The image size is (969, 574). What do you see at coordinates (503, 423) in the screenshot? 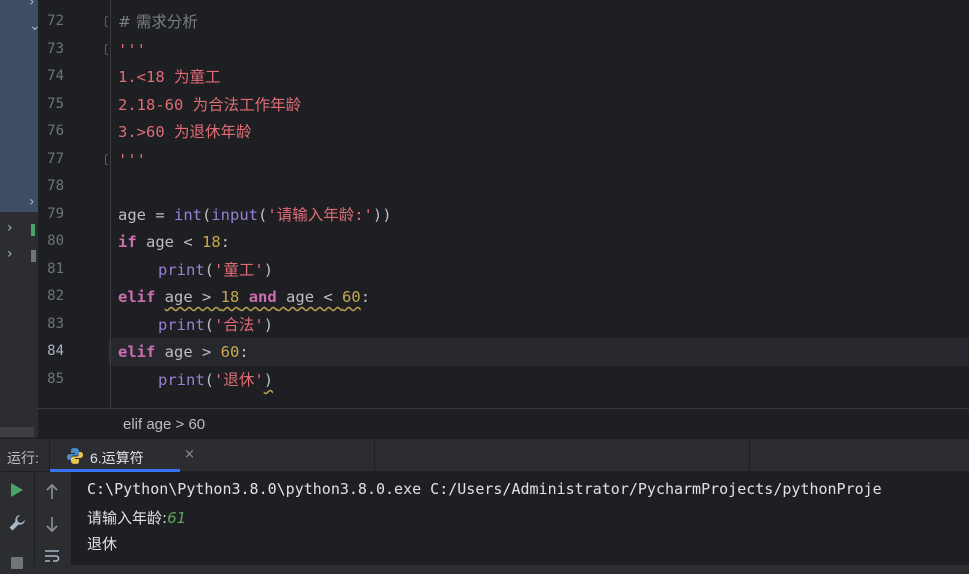
I see `breadcrumb: elif age > 60` at bounding box center [503, 423].